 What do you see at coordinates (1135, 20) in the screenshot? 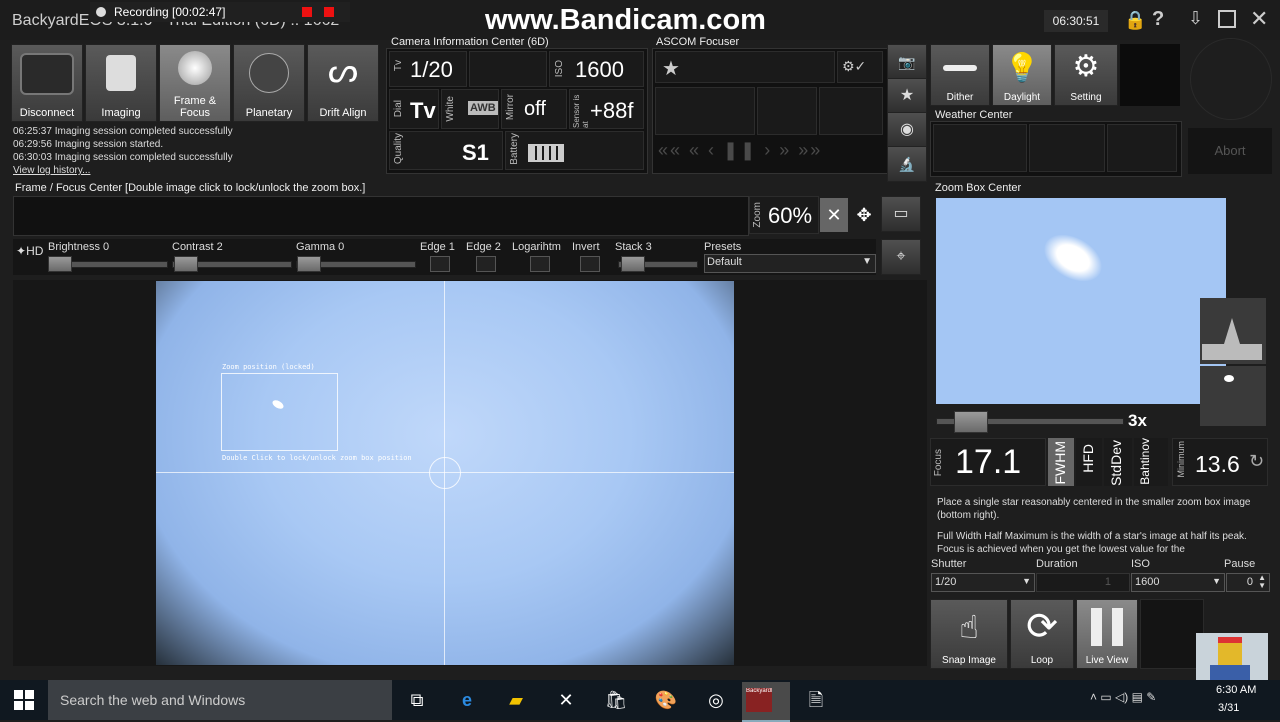
I see `lock-icon: 🔒` at bounding box center [1135, 20].